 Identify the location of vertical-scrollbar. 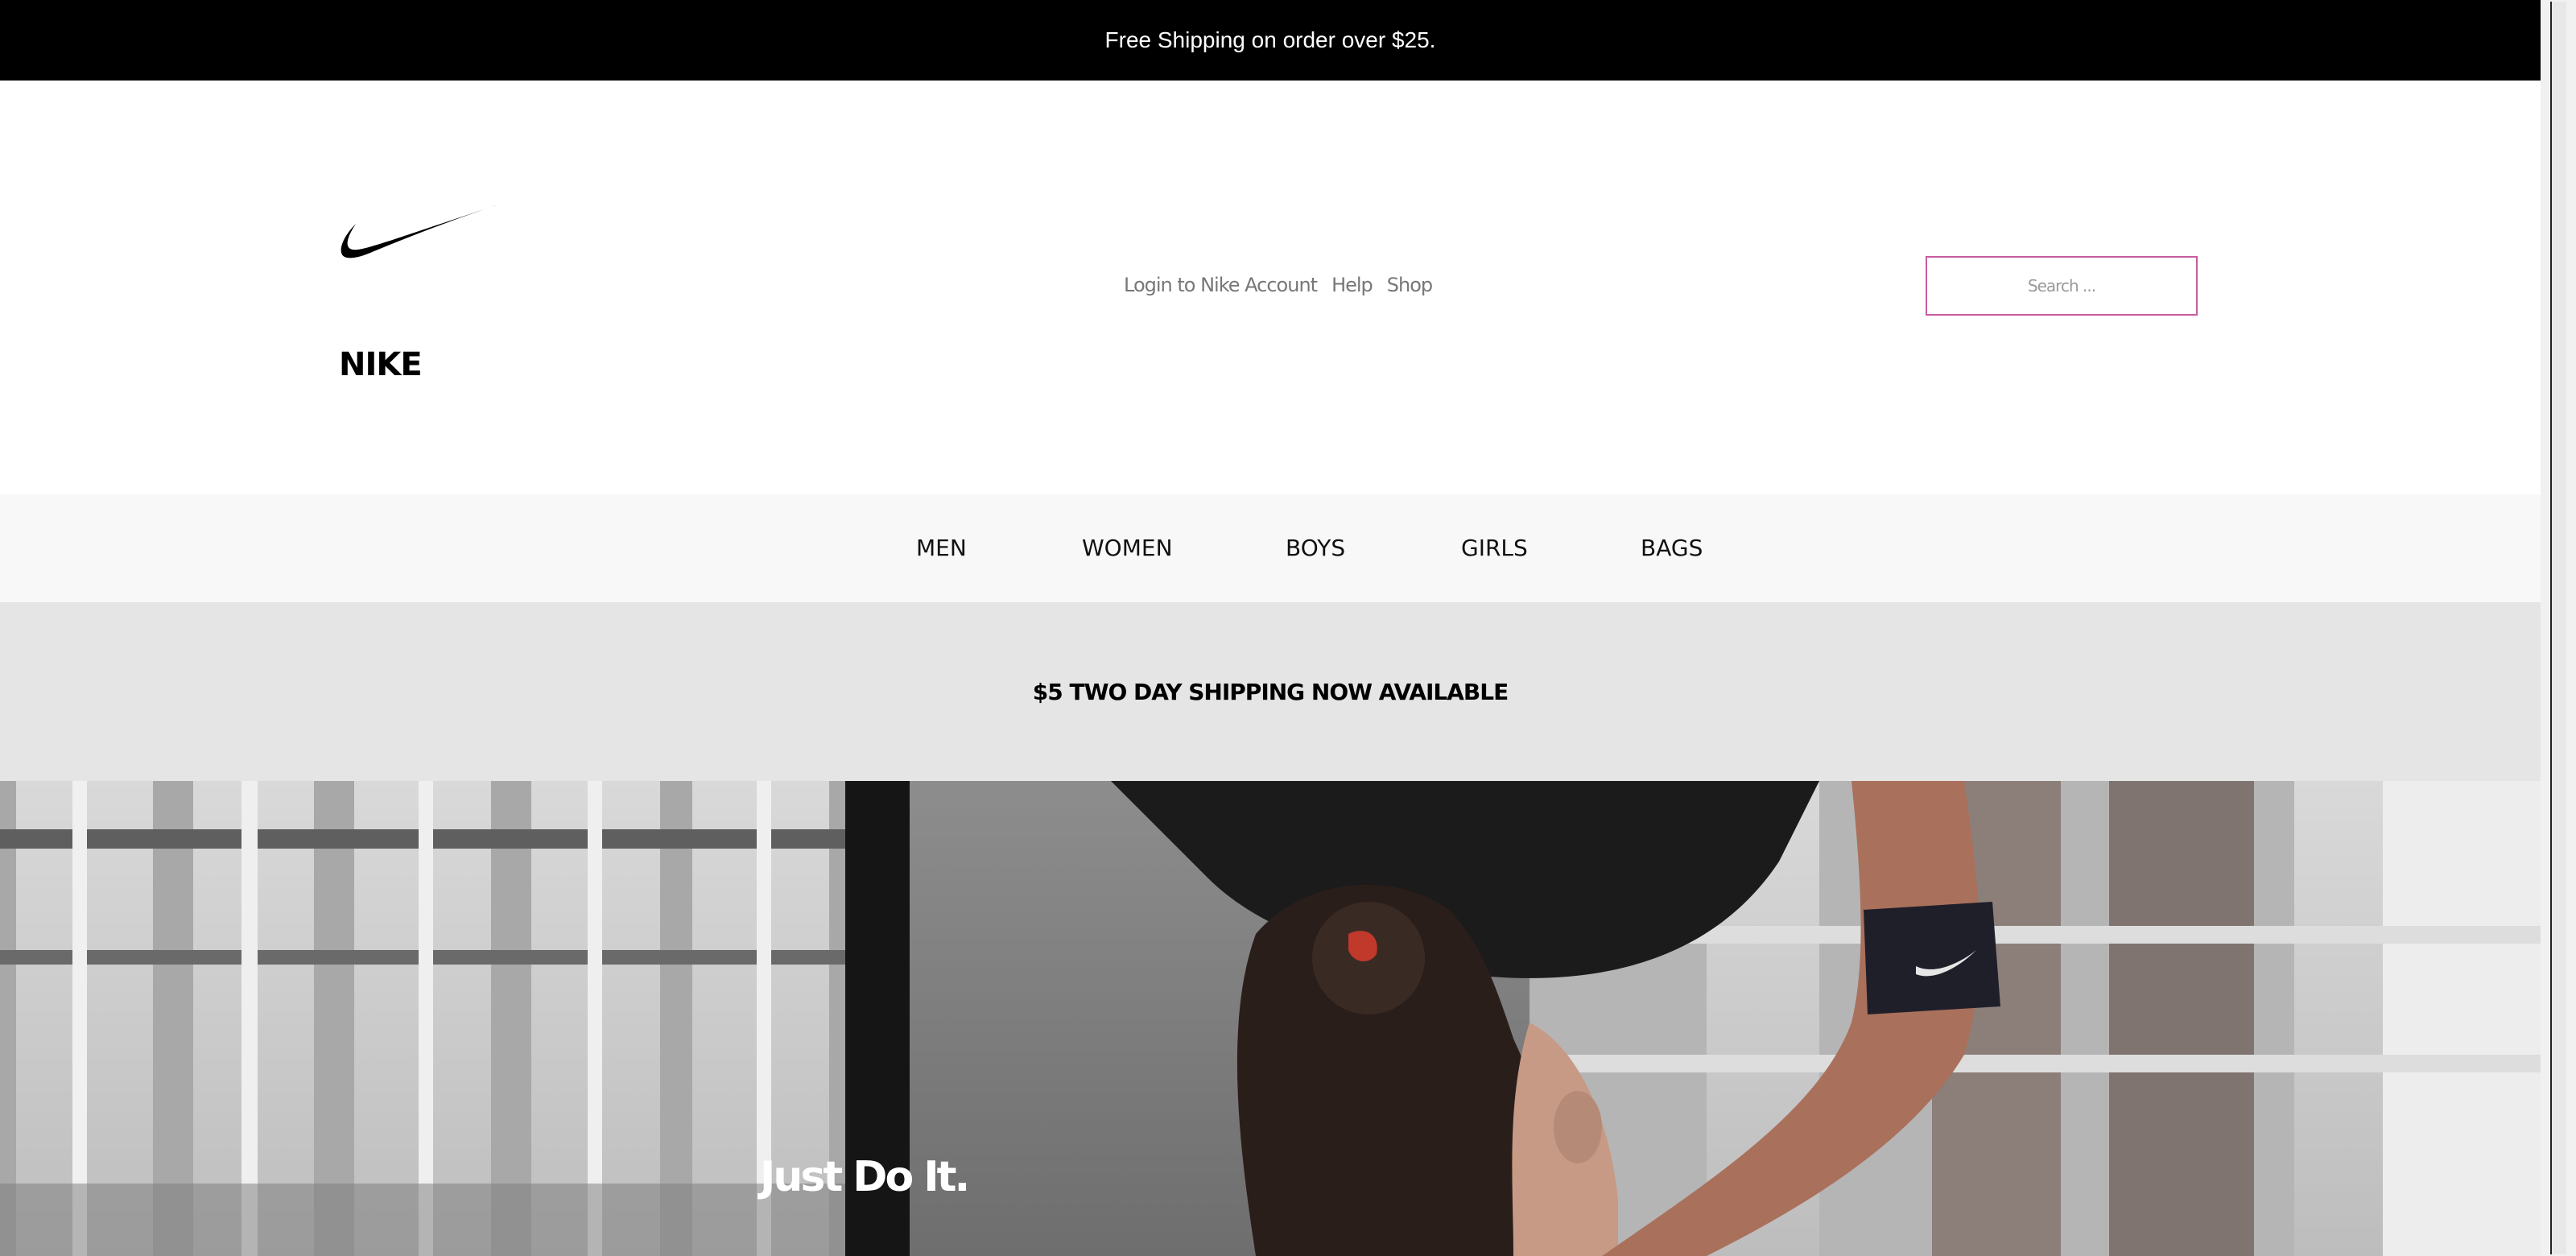
(2558, 628).